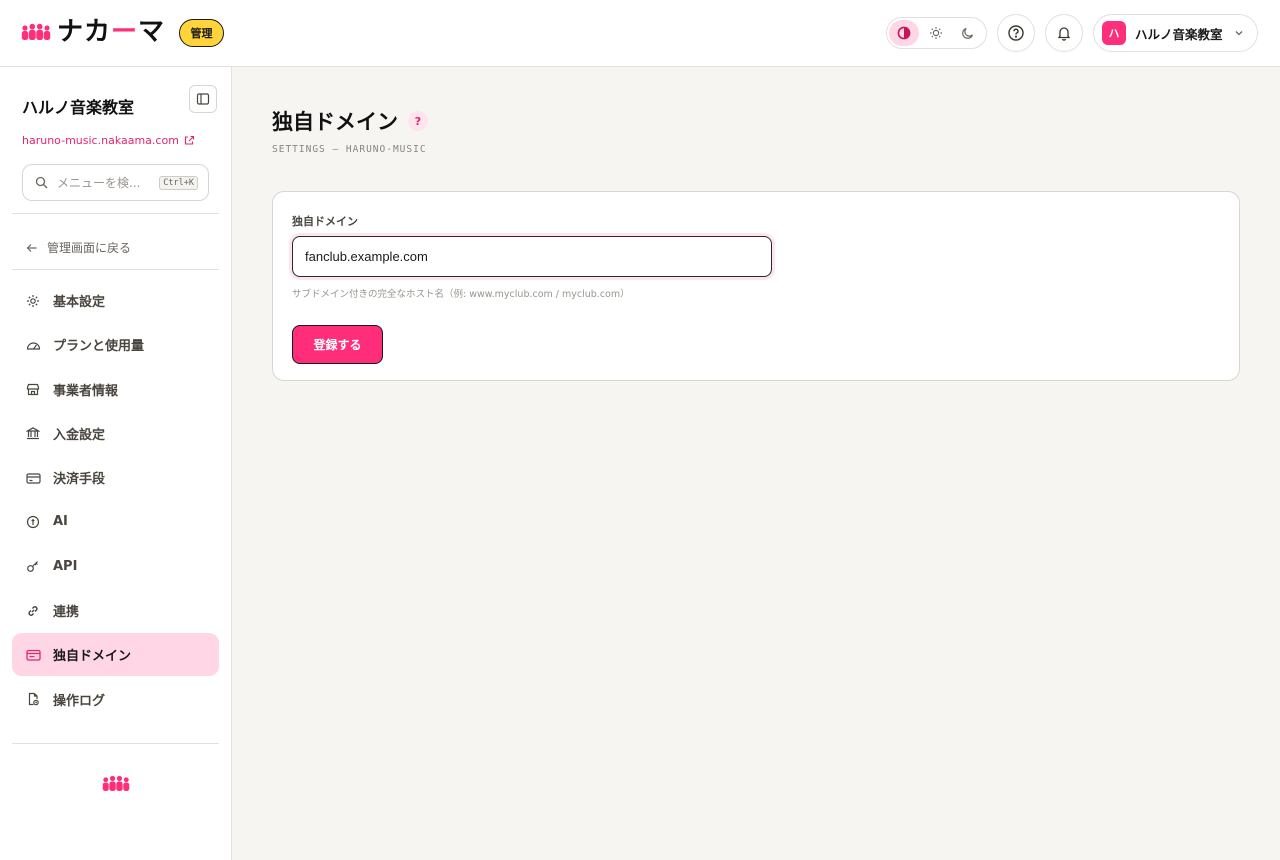  I want to click on page-title-text: 独自ドメイン, so click(335, 122).